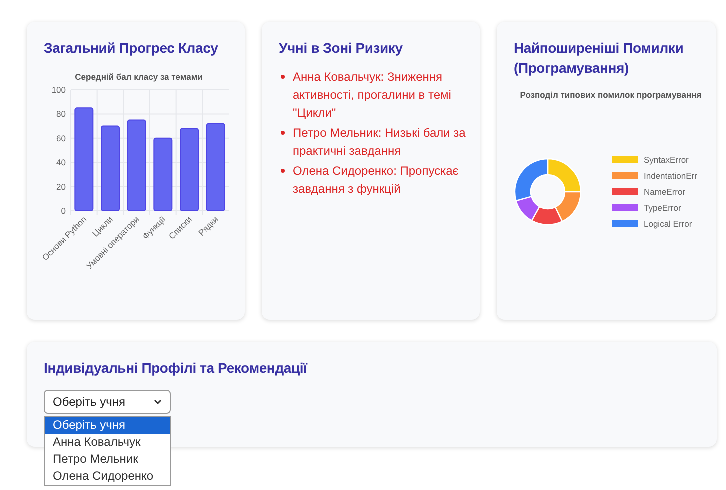 The image size is (726, 490). Describe the element at coordinates (59, 90) in the screenshot. I see `axis-tick-label: 100` at that location.